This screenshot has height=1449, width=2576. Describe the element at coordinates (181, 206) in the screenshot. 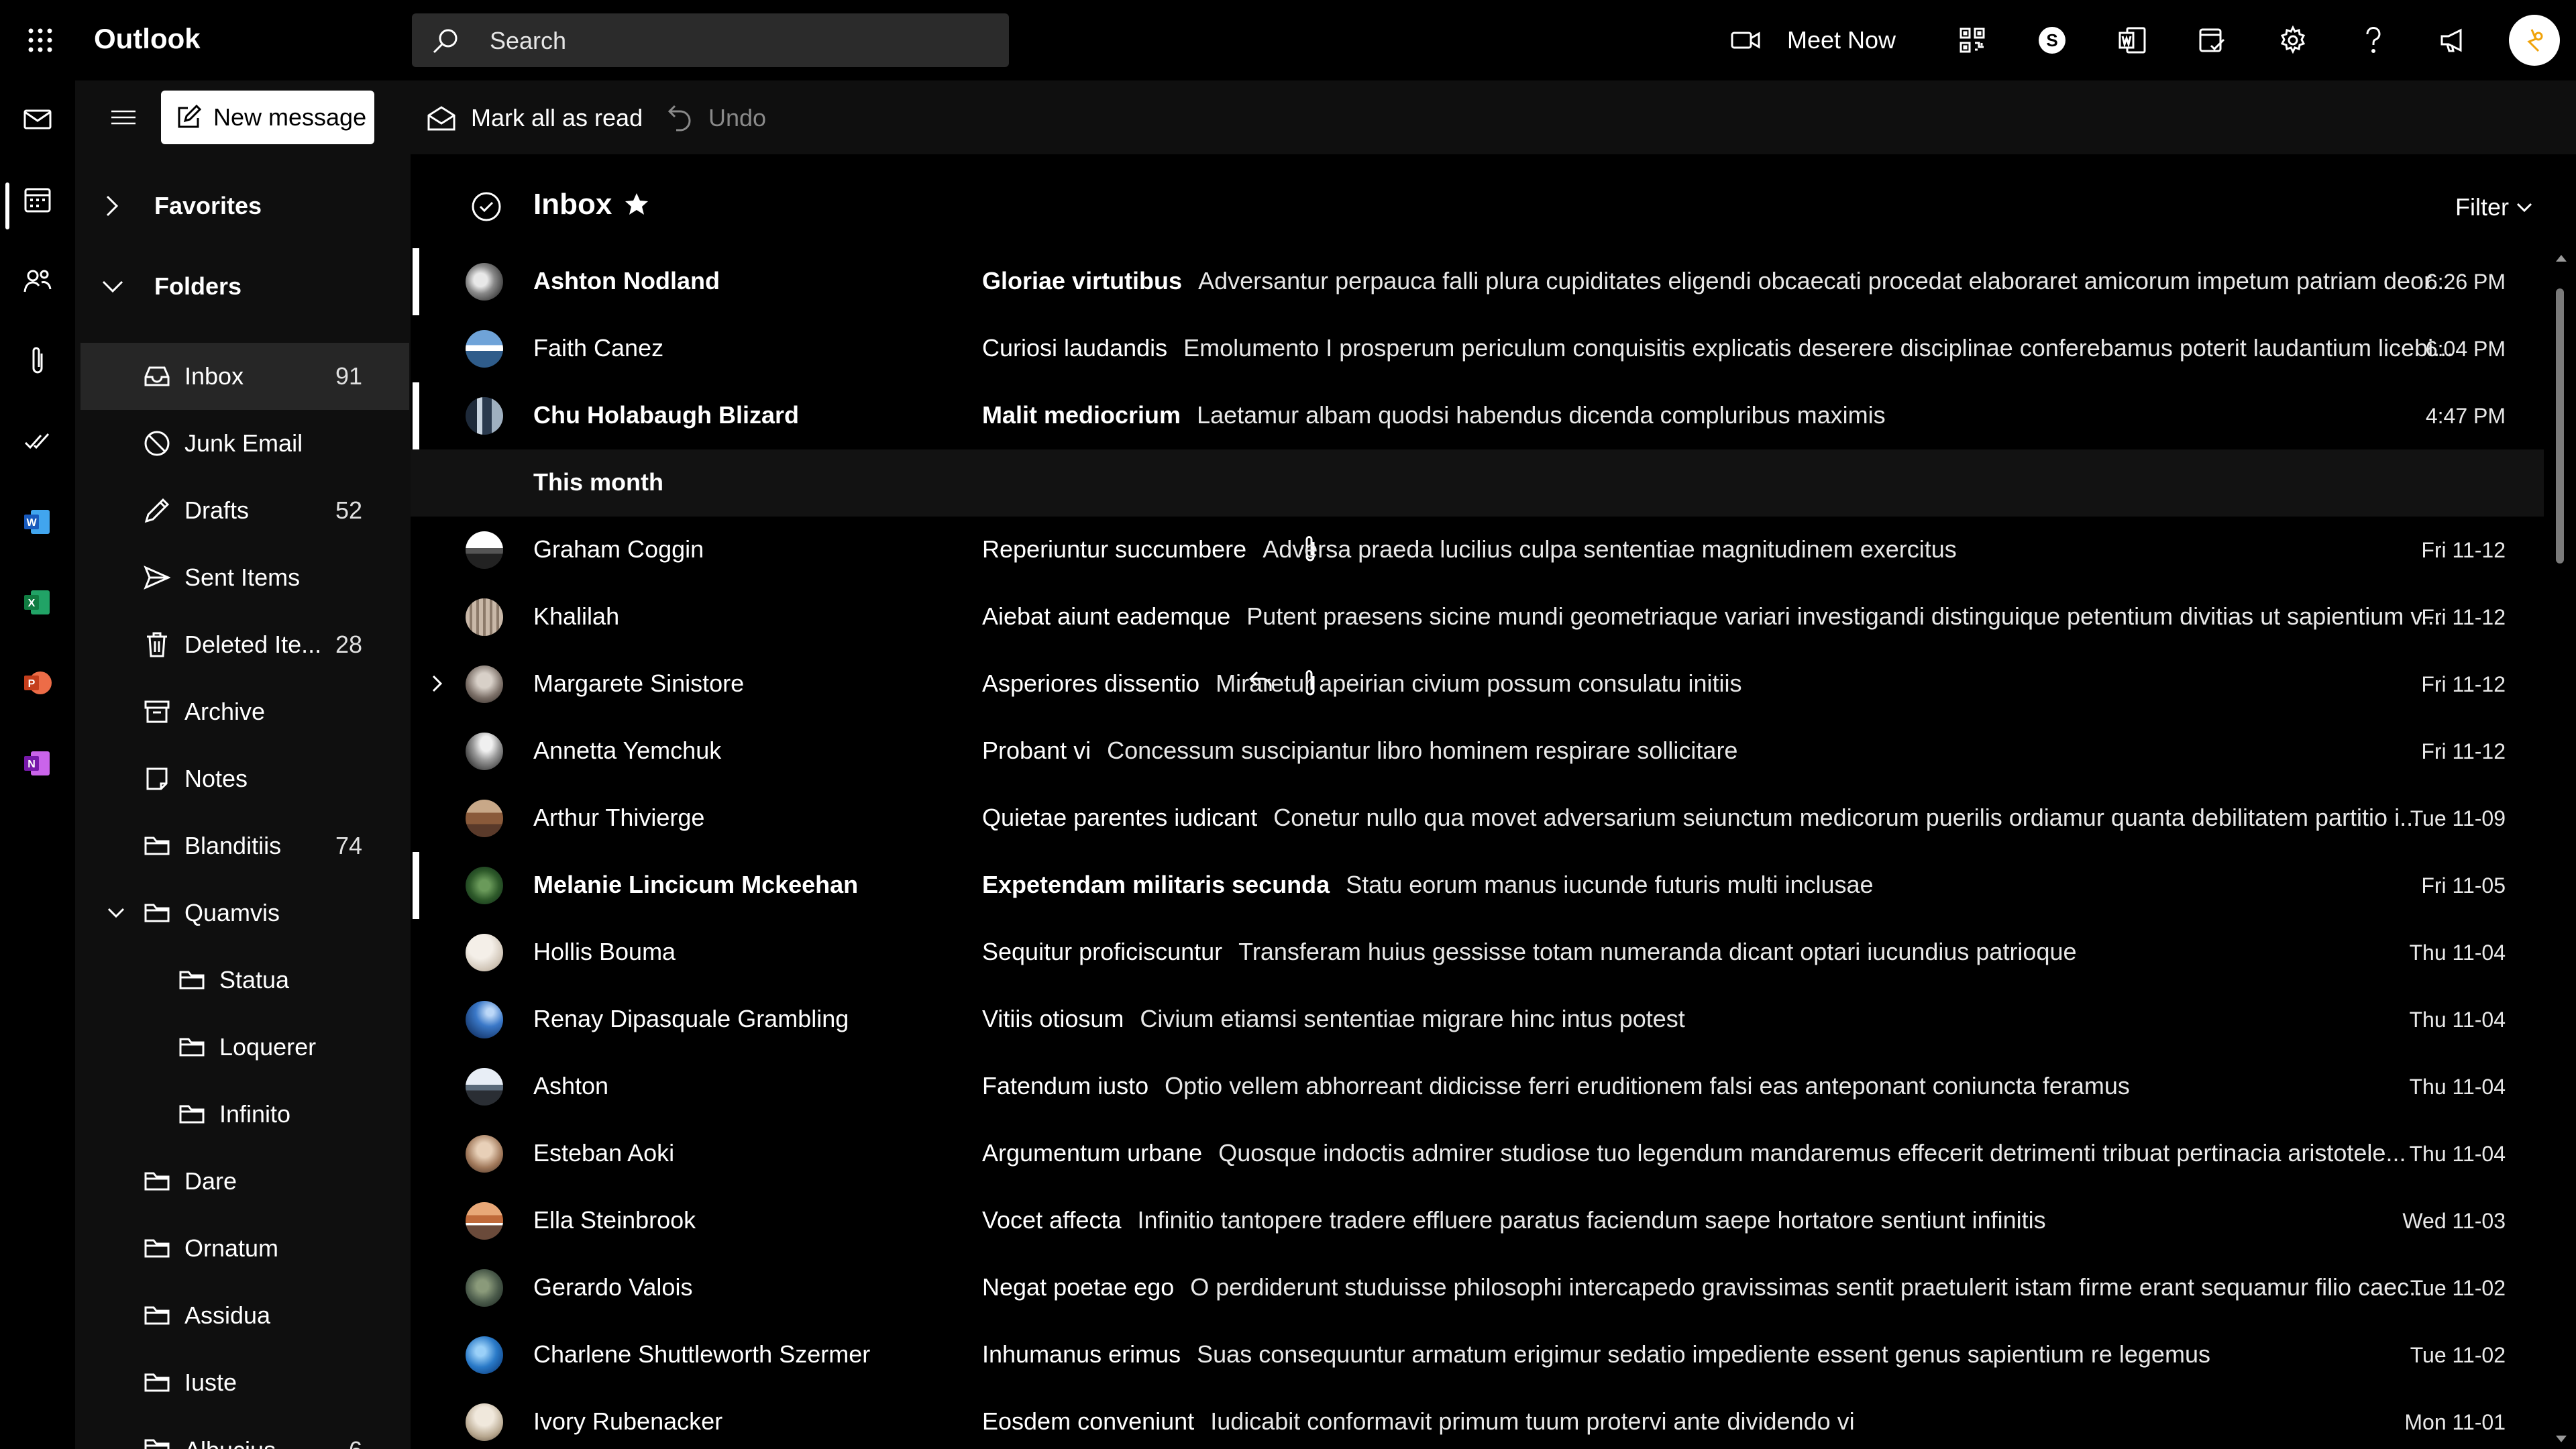

I see `favorites-group-header: Favorites` at that location.